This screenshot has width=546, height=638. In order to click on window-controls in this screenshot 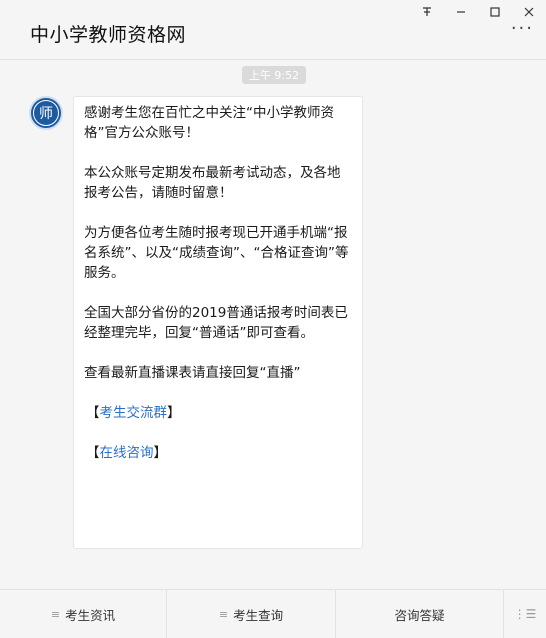, I will do `click(478, 12)`.